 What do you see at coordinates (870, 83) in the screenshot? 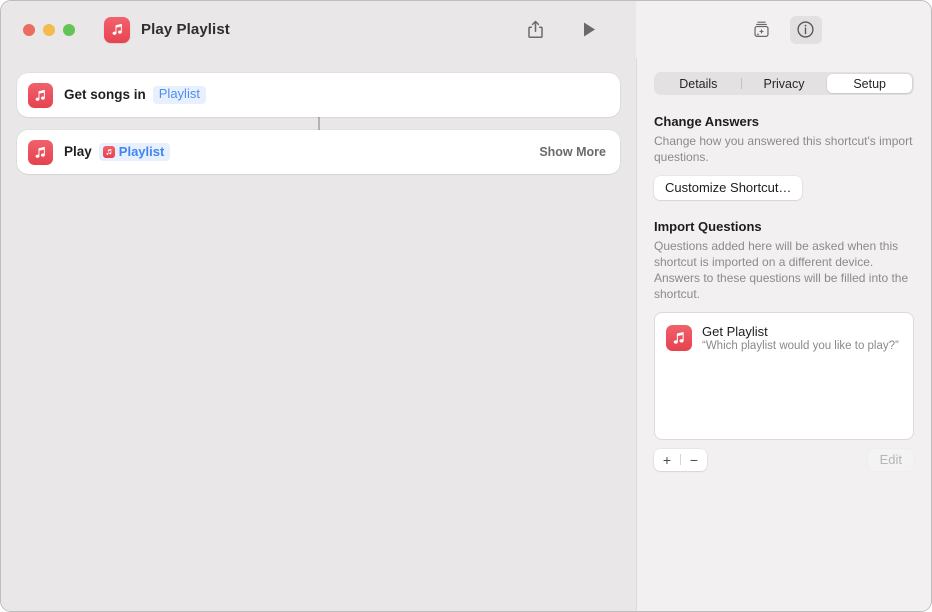
I see `tab-setup: Setup` at bounding box center [870, 83].